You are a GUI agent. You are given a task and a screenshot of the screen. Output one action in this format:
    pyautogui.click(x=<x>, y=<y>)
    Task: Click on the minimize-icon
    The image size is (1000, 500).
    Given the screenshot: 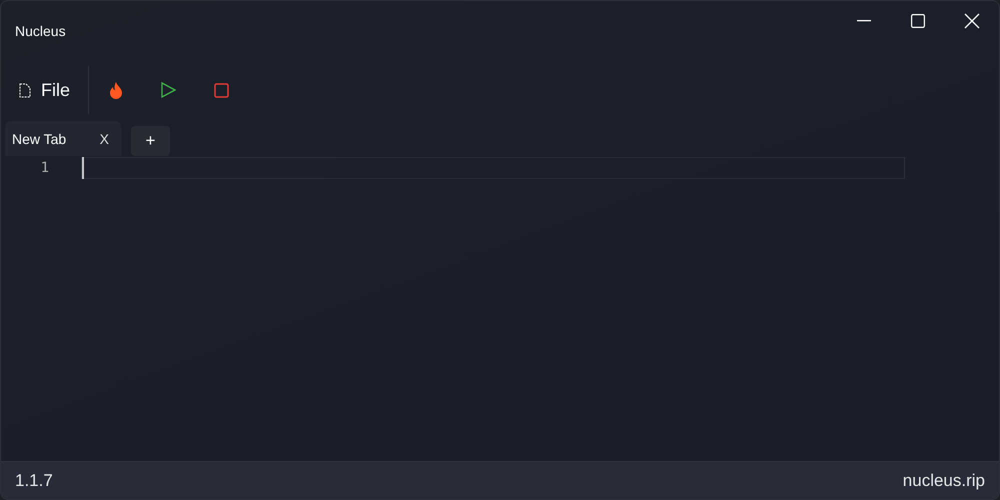 What is the action you would take?
    pyautogui.click(x=864, y=21)
    